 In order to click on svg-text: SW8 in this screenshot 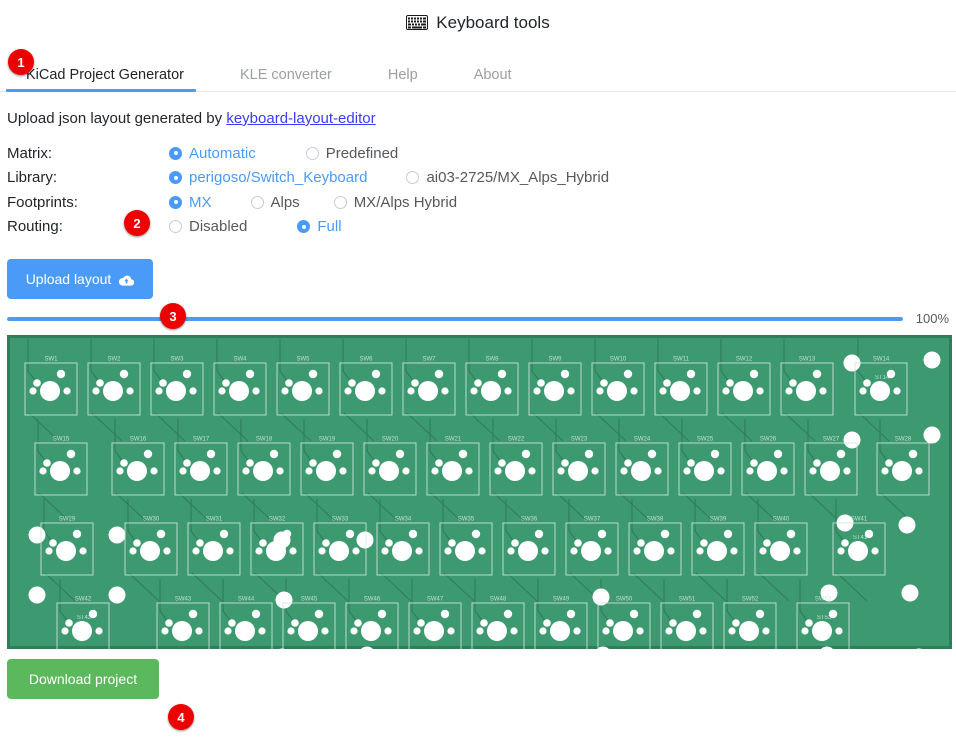, I will do `click(492, 360)`.